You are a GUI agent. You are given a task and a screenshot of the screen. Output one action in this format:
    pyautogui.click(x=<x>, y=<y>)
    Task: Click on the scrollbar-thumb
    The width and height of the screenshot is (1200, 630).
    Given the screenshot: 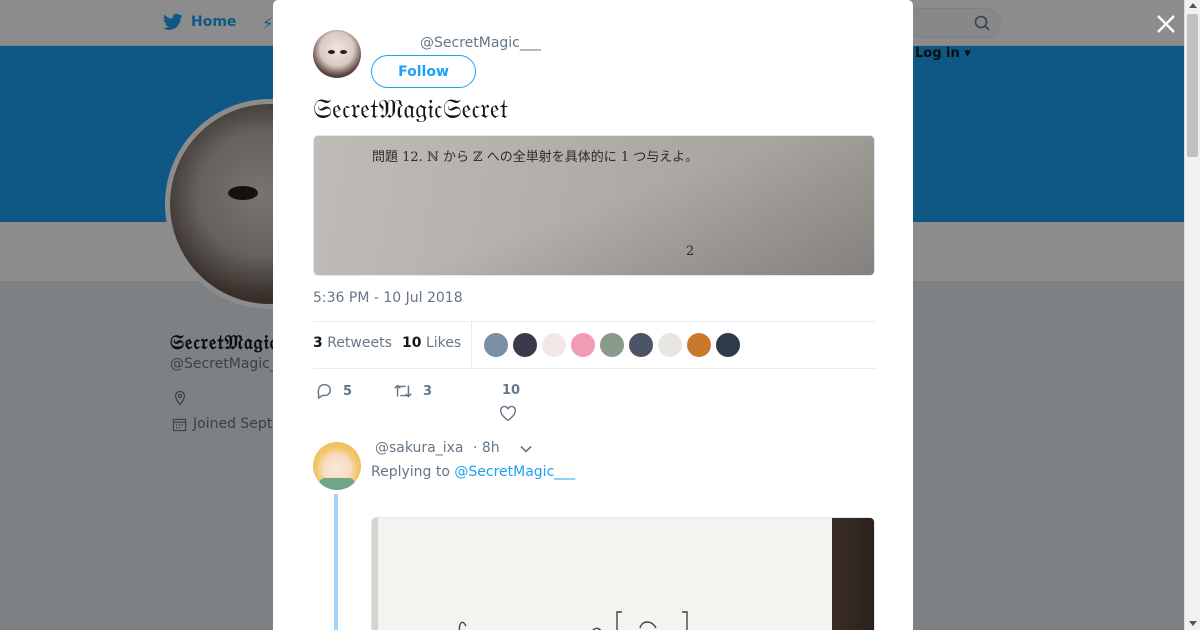 What is the action you would take?
    pyautogui.click(x=1192, y=85)
    